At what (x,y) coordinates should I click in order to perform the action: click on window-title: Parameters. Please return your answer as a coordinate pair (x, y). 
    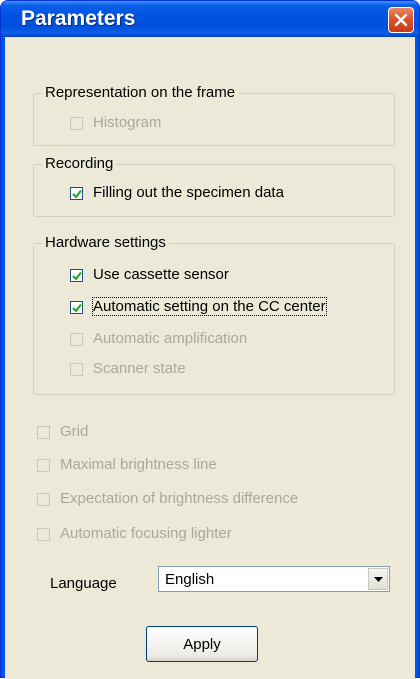
    Looking at the image, I should click on (78, 18).